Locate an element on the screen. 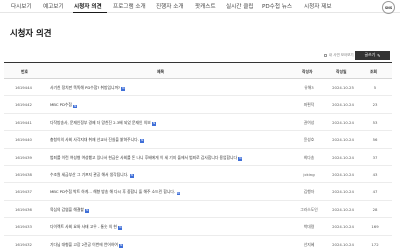 The width and height of the screenshot is (400, 248). post-views: 43 is located at coordinates (375, 174).